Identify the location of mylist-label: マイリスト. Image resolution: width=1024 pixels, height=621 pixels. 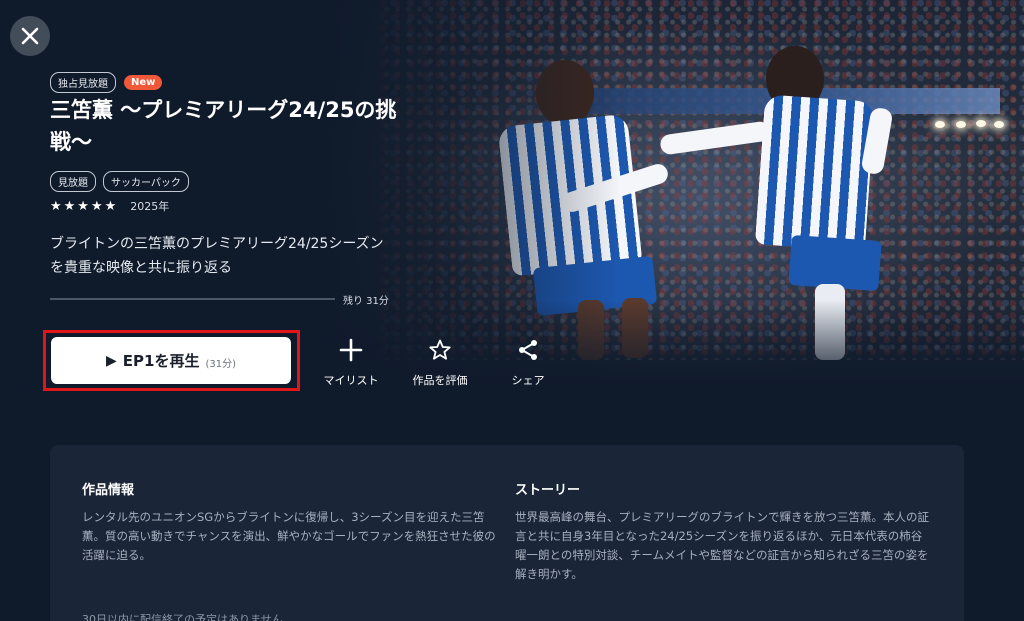
(351, 380).